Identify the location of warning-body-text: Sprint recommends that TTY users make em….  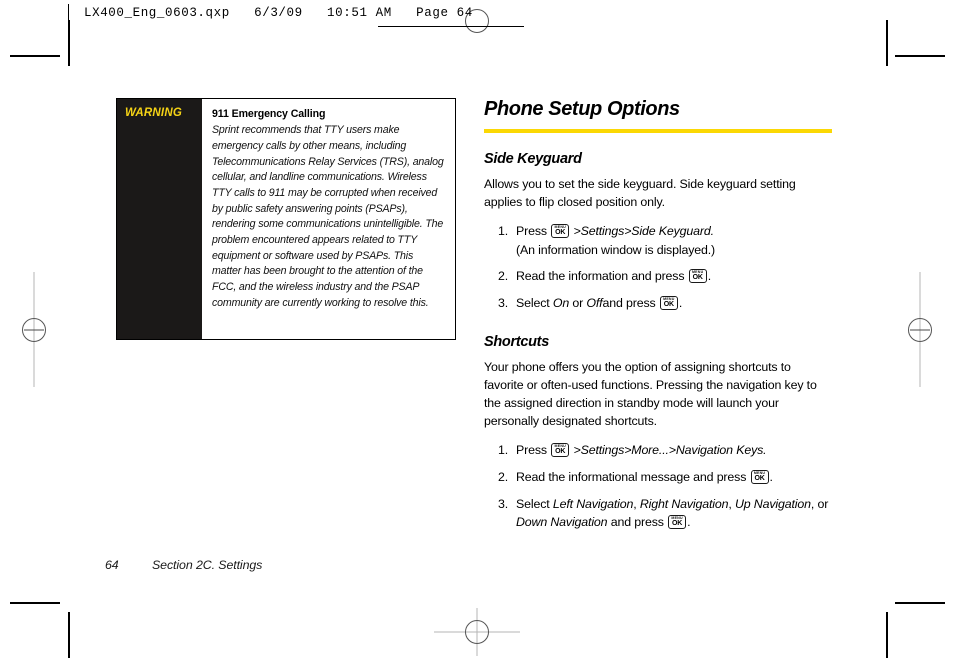
(328, 216).